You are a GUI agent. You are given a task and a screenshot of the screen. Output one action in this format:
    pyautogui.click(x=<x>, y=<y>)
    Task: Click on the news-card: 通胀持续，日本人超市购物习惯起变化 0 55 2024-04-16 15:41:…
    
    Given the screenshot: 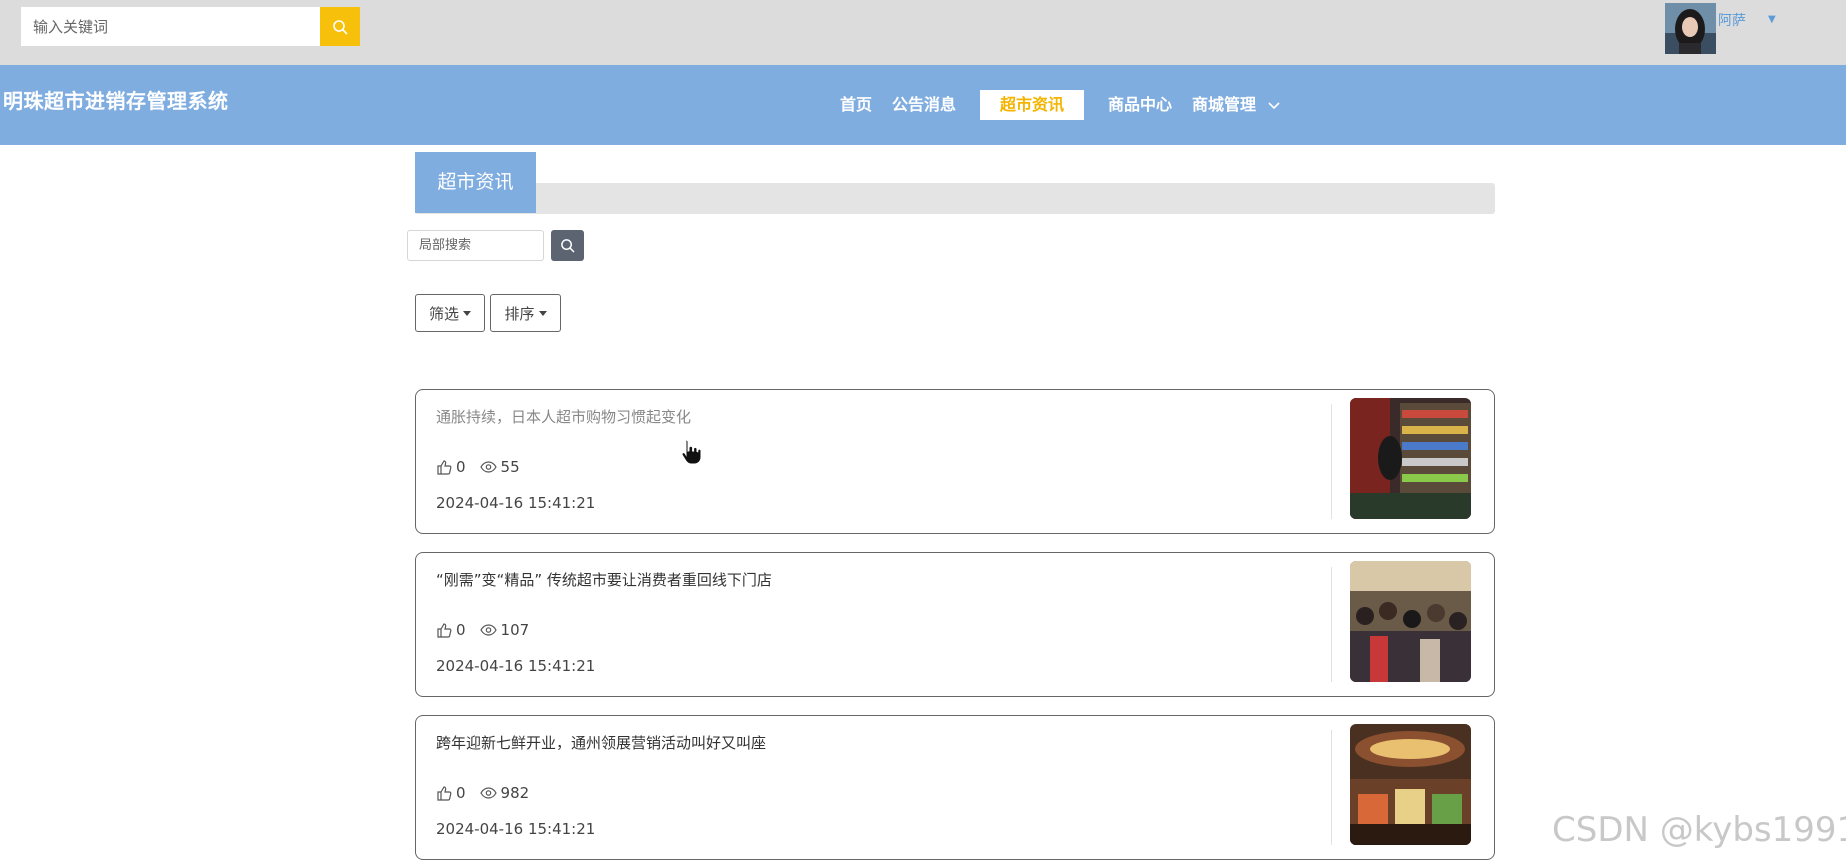 What is the action you would take?
    pyautogui.click(x=955, y=461)
    